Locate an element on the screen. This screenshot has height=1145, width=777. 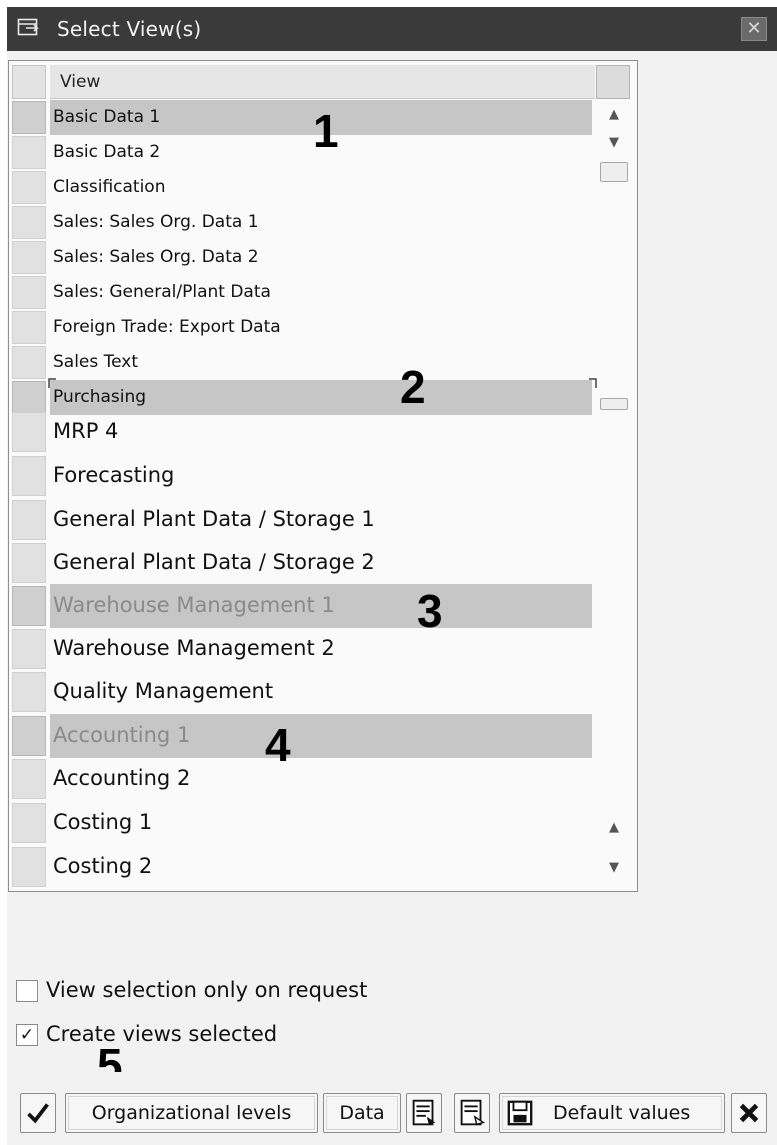
step-number-4: 4 is located at coordinates (278, 745).